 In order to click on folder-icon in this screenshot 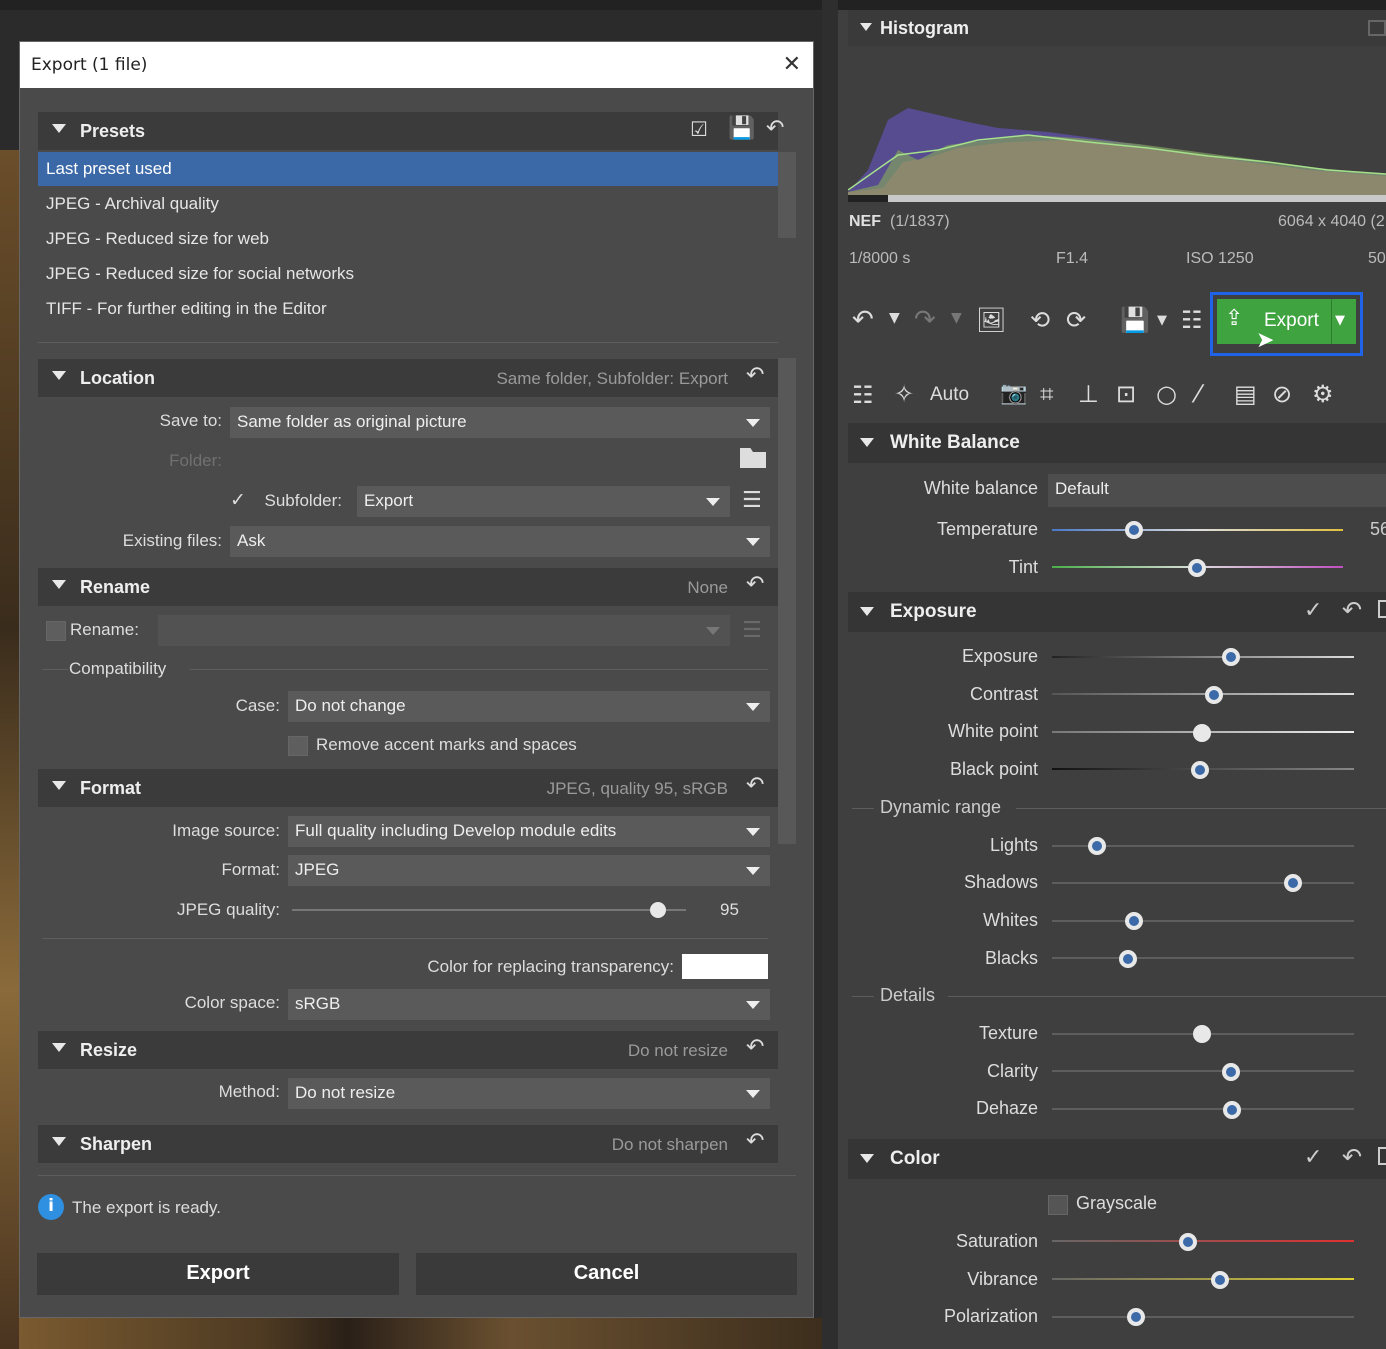, I will do `click(753, 458)`.